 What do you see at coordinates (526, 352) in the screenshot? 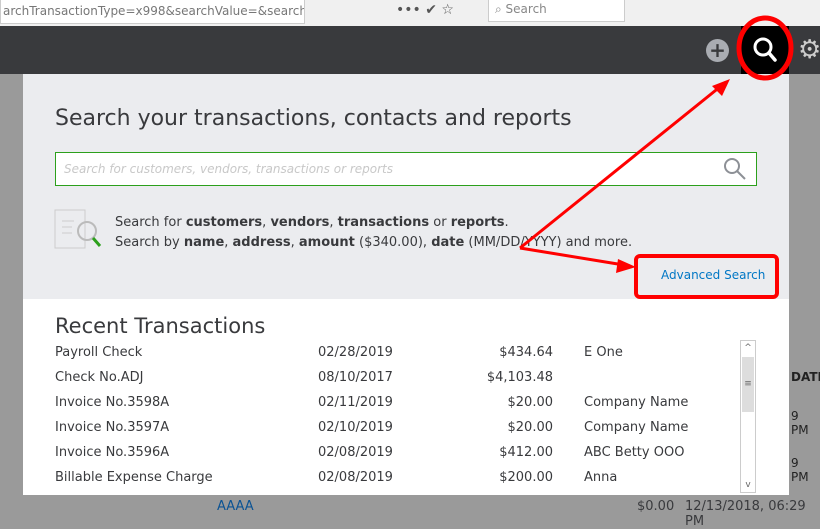
I see `txn-amount: $434.64` at bounding box center [526, 352].